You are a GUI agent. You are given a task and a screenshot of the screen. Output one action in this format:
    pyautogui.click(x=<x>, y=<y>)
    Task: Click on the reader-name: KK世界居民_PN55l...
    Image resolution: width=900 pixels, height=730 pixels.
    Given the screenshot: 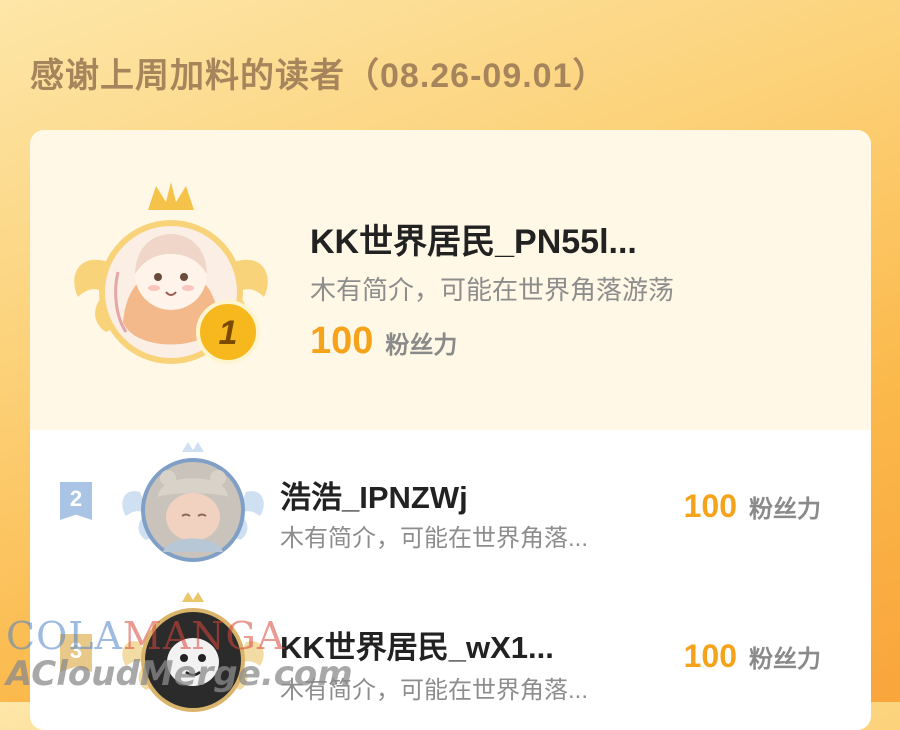 What is the action you would take?
    pyautogui.click(x=473, y=238)
    